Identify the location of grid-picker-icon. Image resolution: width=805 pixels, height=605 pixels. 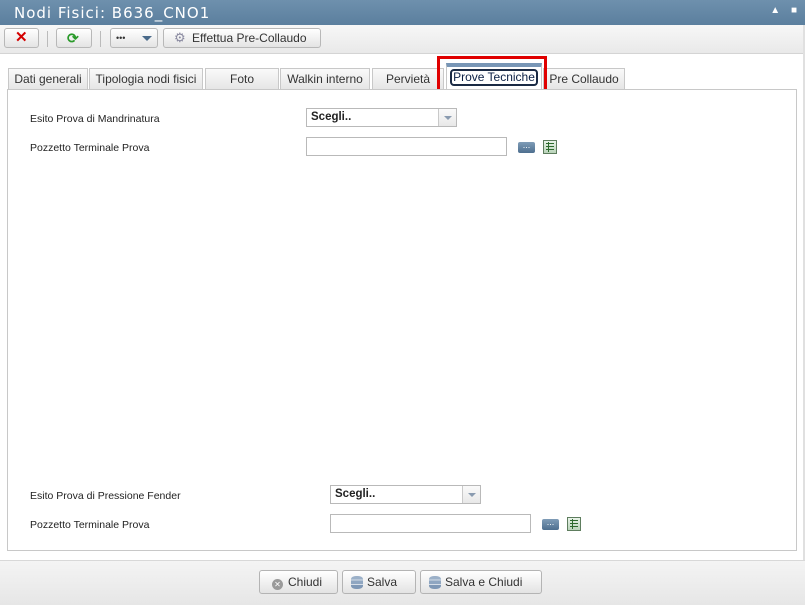
(550, 147).